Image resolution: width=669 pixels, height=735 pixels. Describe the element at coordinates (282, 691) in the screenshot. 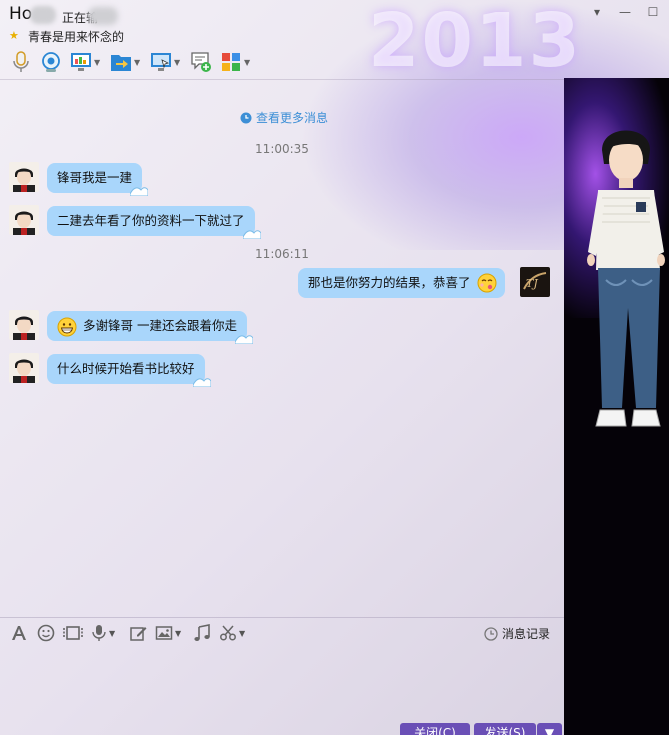

I see `message-input-area` at that location.